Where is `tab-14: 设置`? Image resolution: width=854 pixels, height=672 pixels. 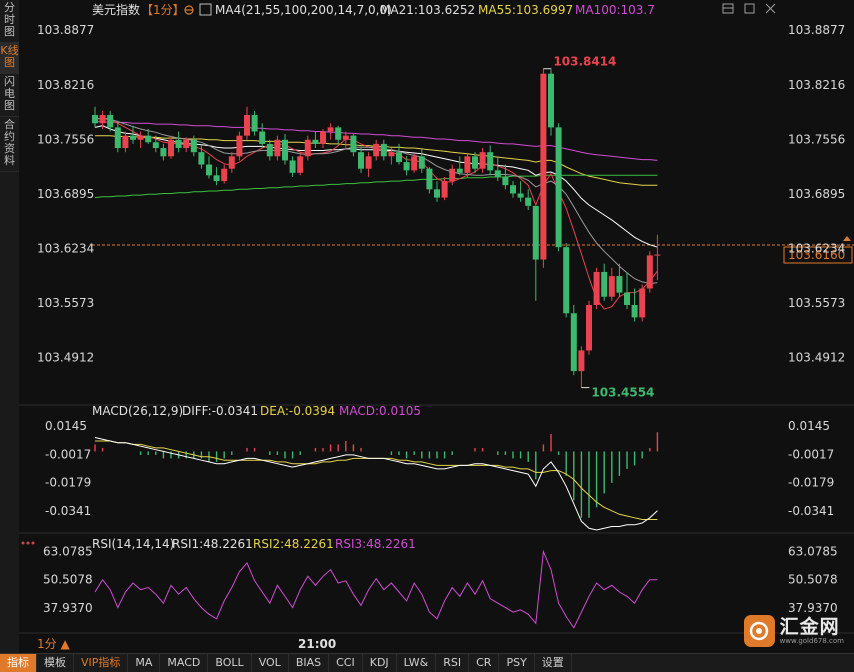
tab-14: 设置 is located at coordinates (553, 663).